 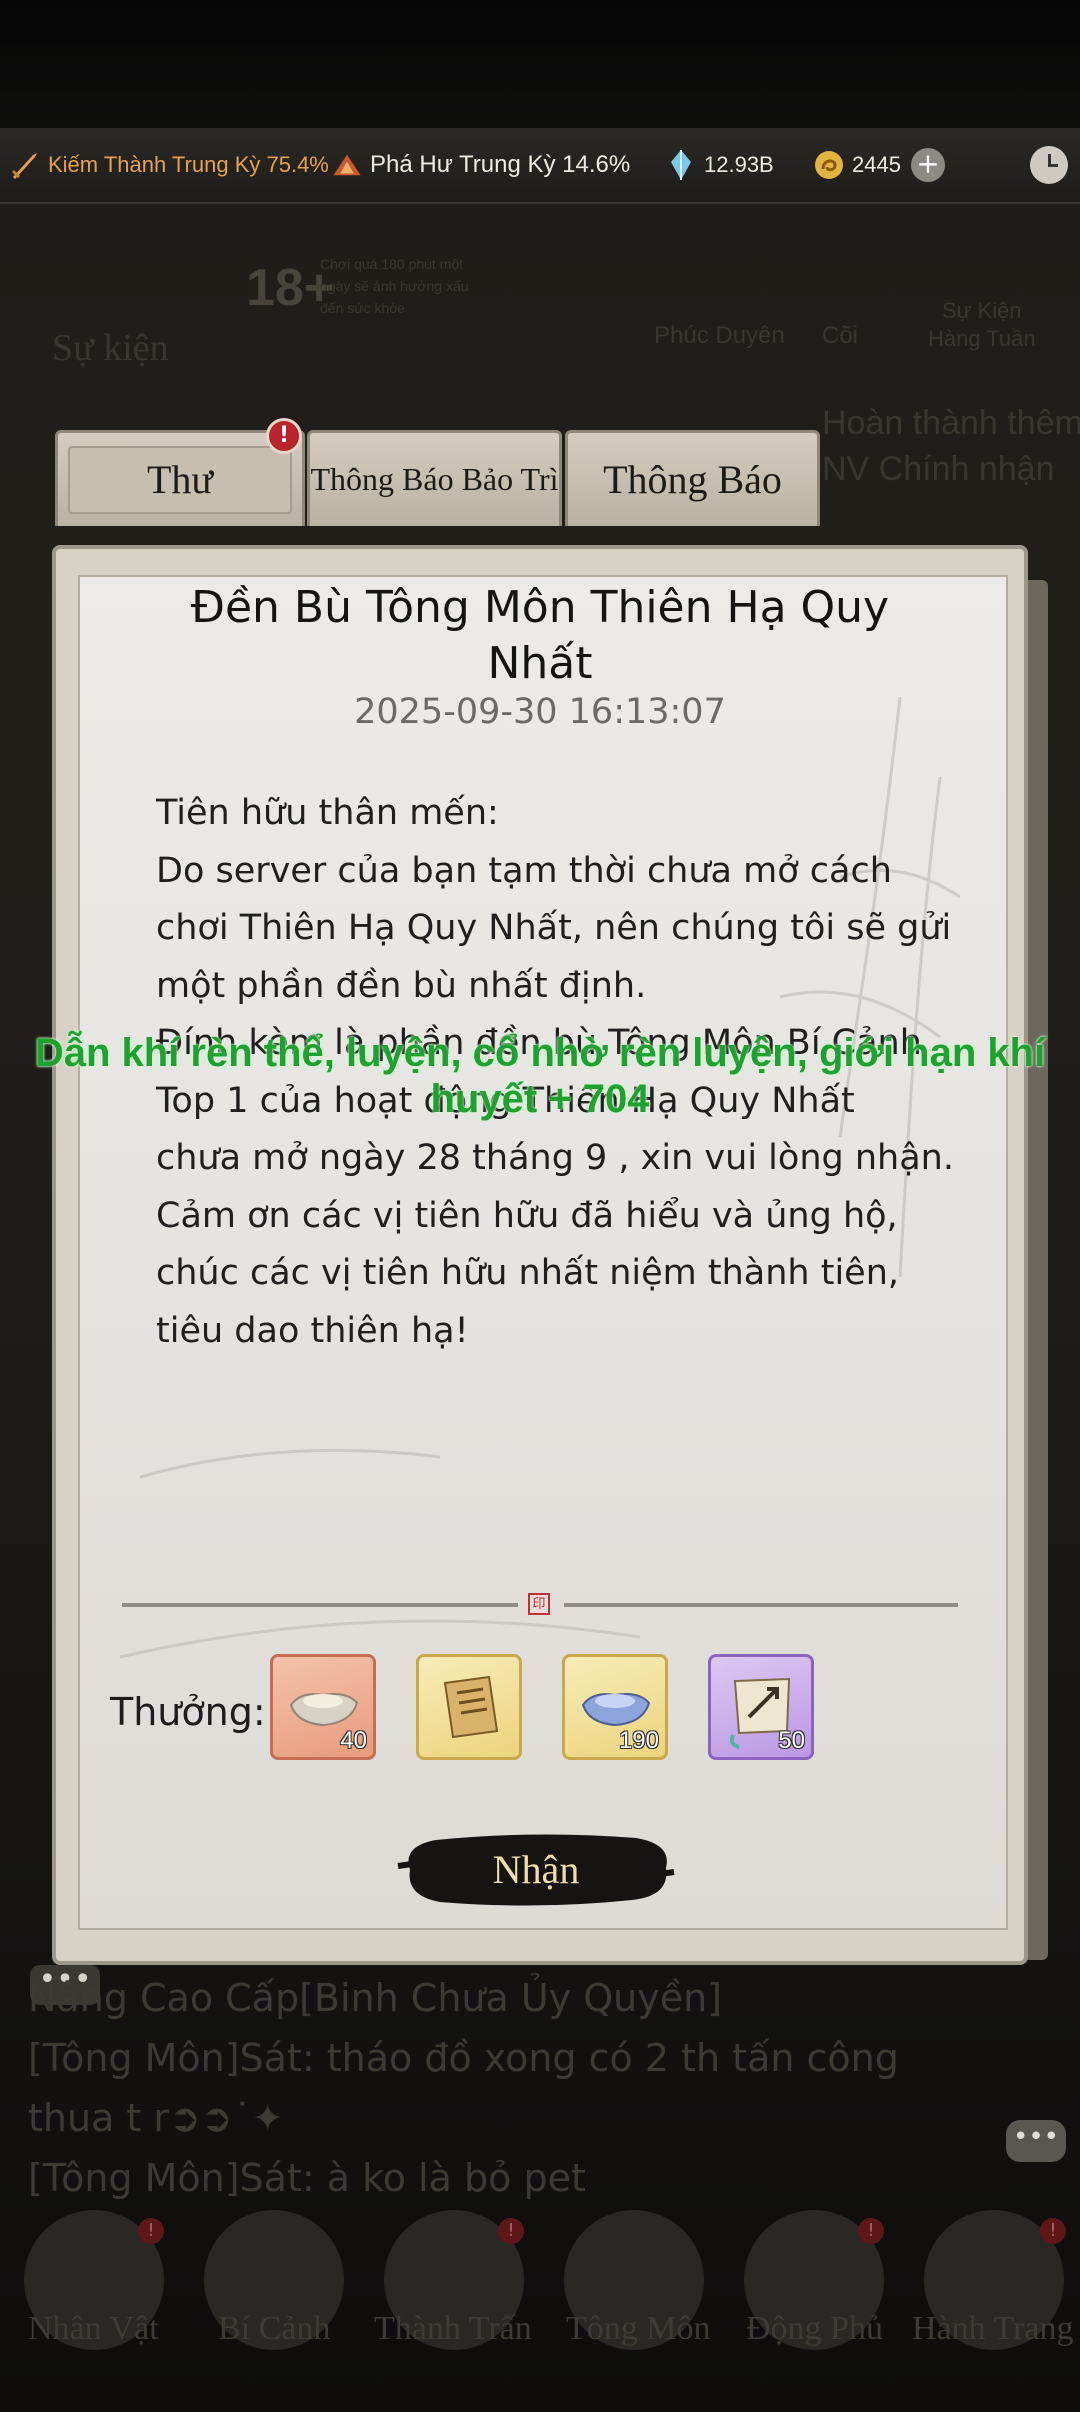 I want to click on nav-town: Thành Trấn, so click(x=453, y=2329).